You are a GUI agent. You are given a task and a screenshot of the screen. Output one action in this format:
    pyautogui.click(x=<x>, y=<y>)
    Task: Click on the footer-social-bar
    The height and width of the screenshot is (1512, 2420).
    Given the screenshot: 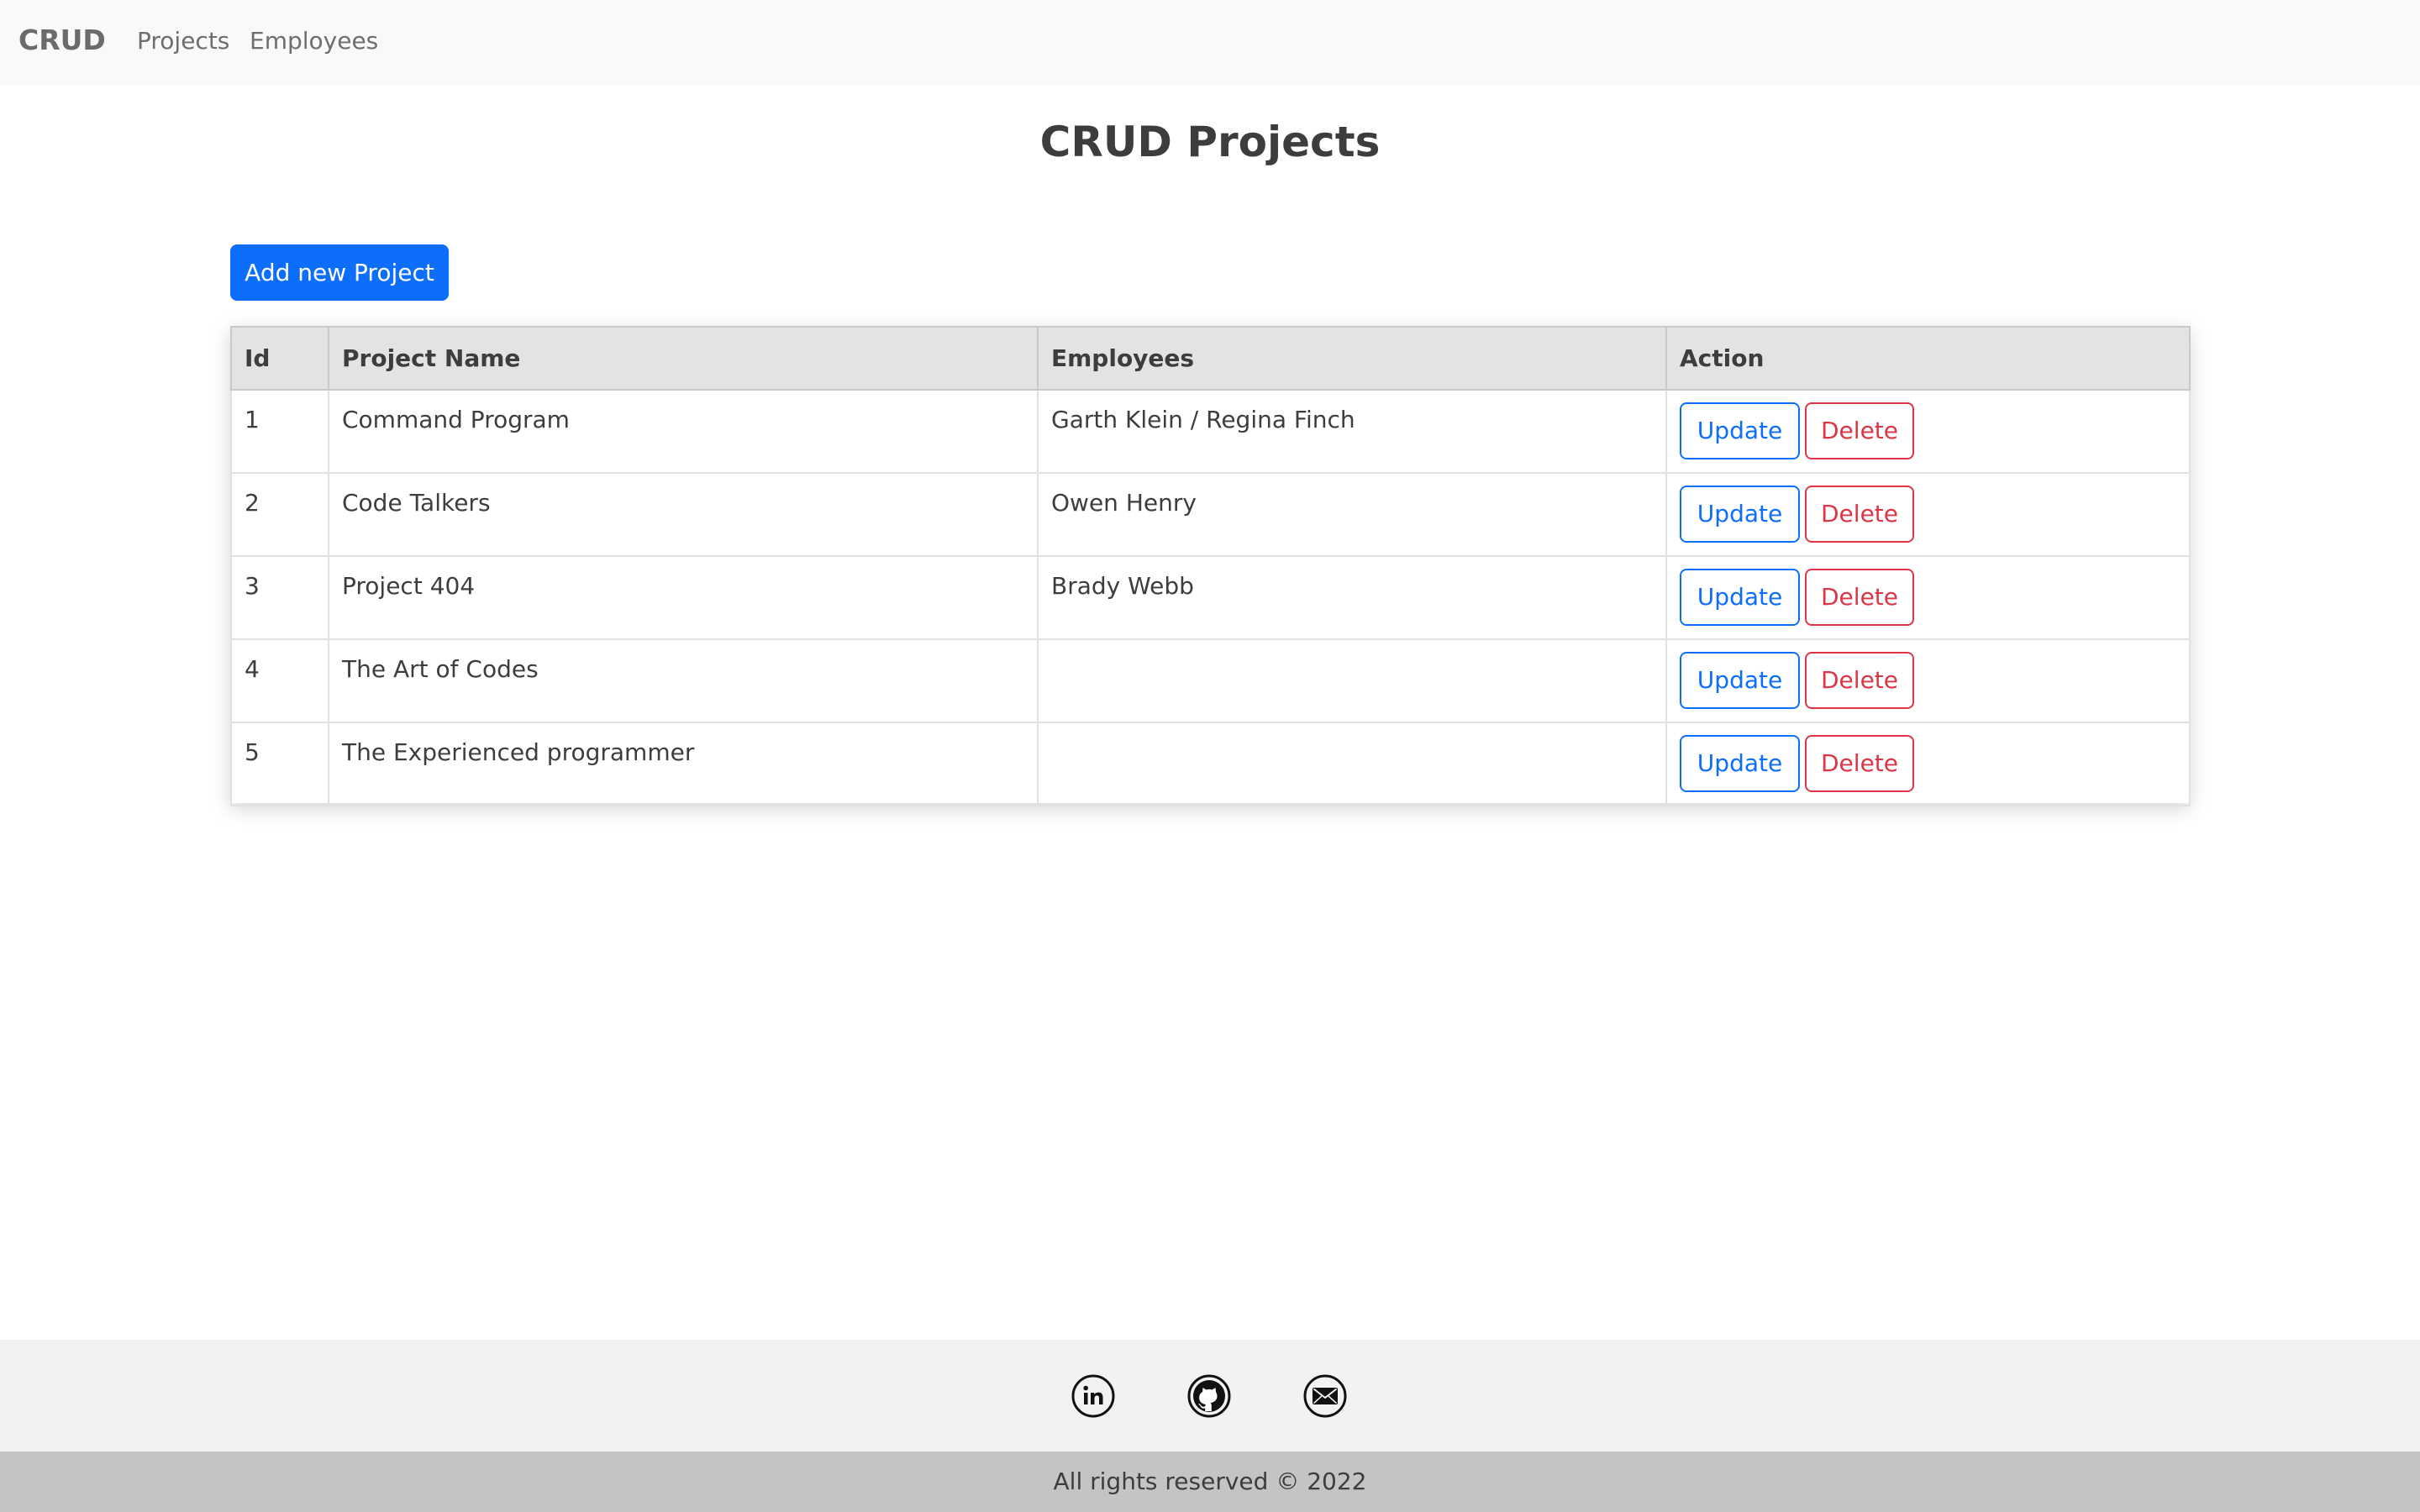 What is the action you would take?
    pyautogui.click(x=1210, y=1396)
    